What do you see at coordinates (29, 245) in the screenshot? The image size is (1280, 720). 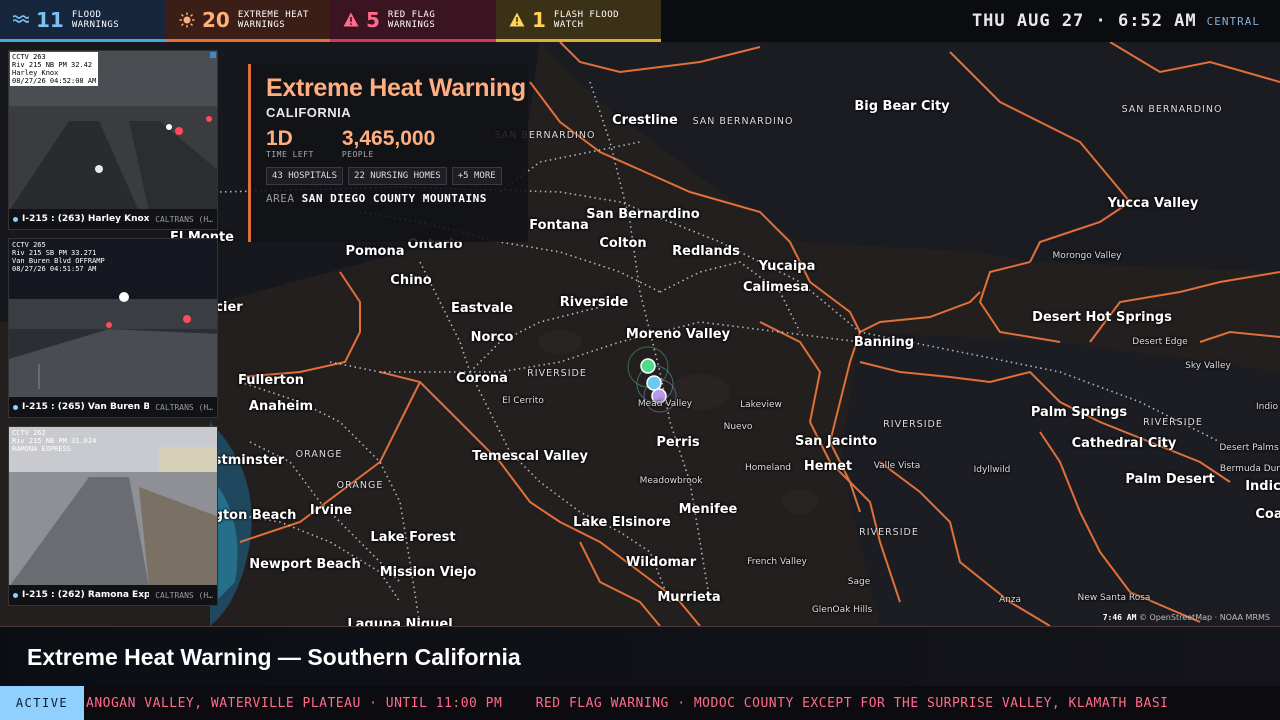 I see `stamp-line: CCTV 265` at bounding box center [29, 245].